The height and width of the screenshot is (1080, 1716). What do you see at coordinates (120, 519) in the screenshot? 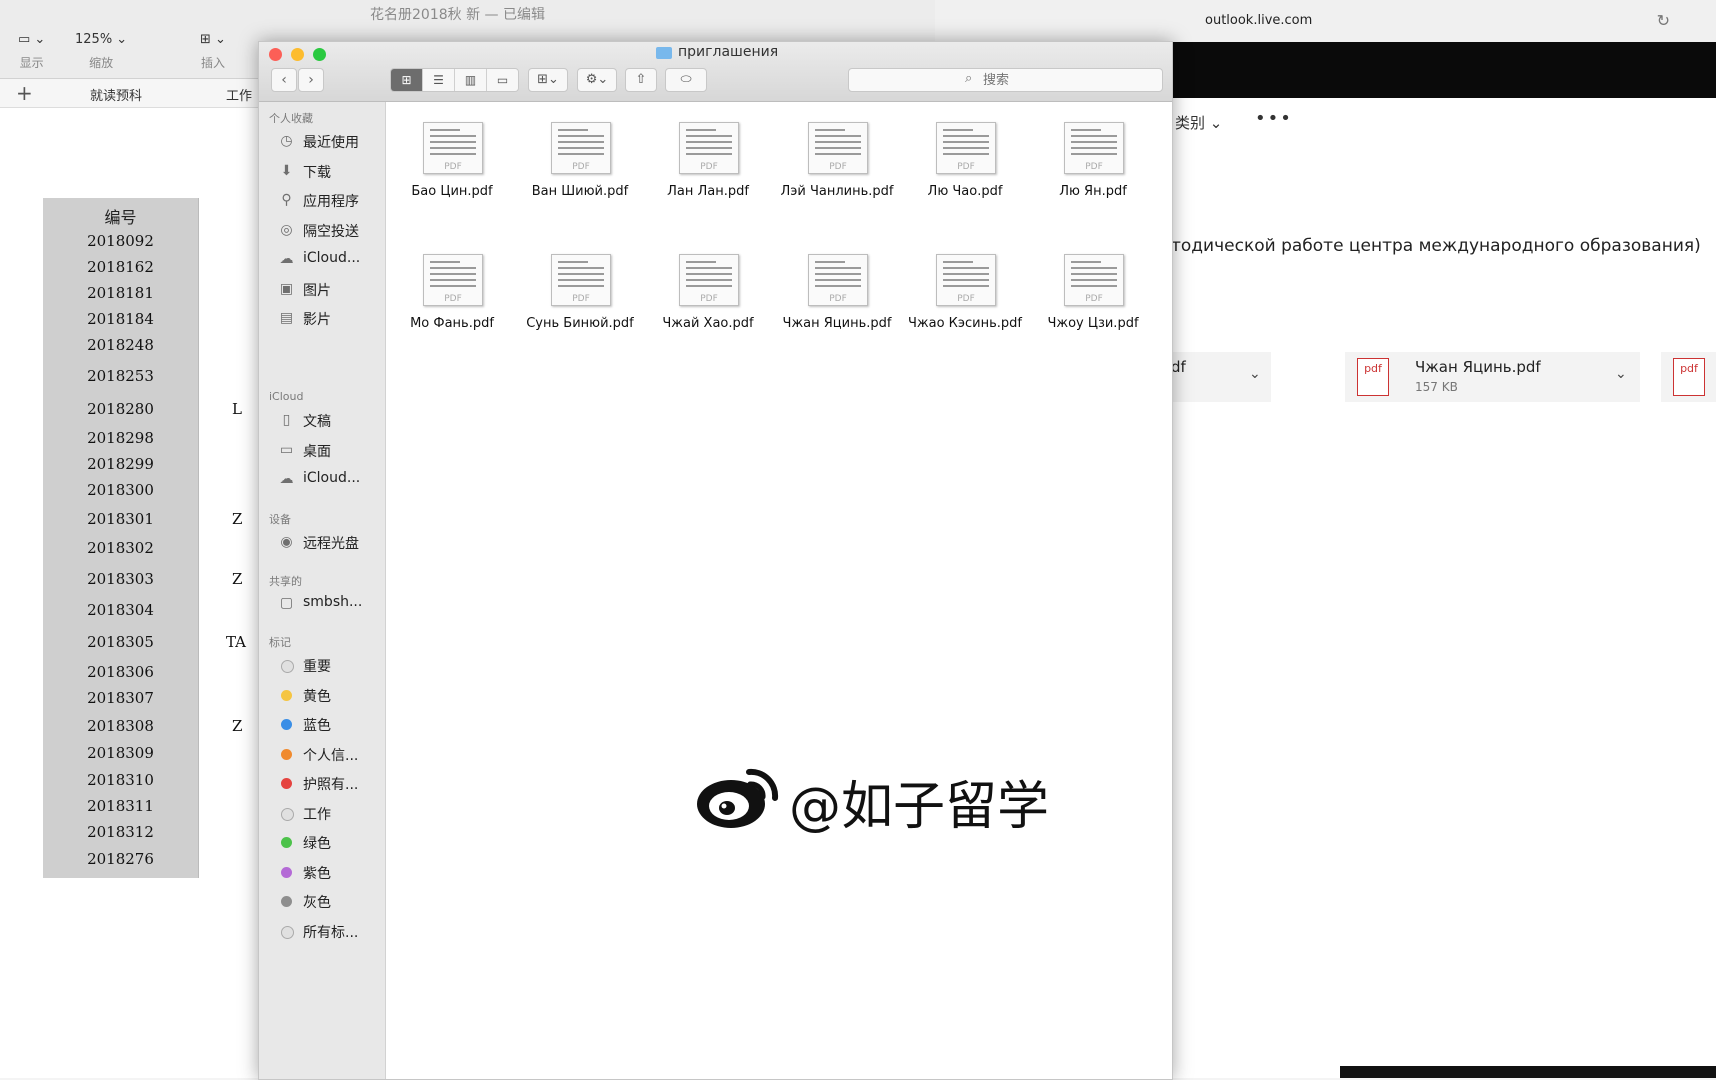
I see `sheet-row-id: 2018301` at bounding box center [120, 519].